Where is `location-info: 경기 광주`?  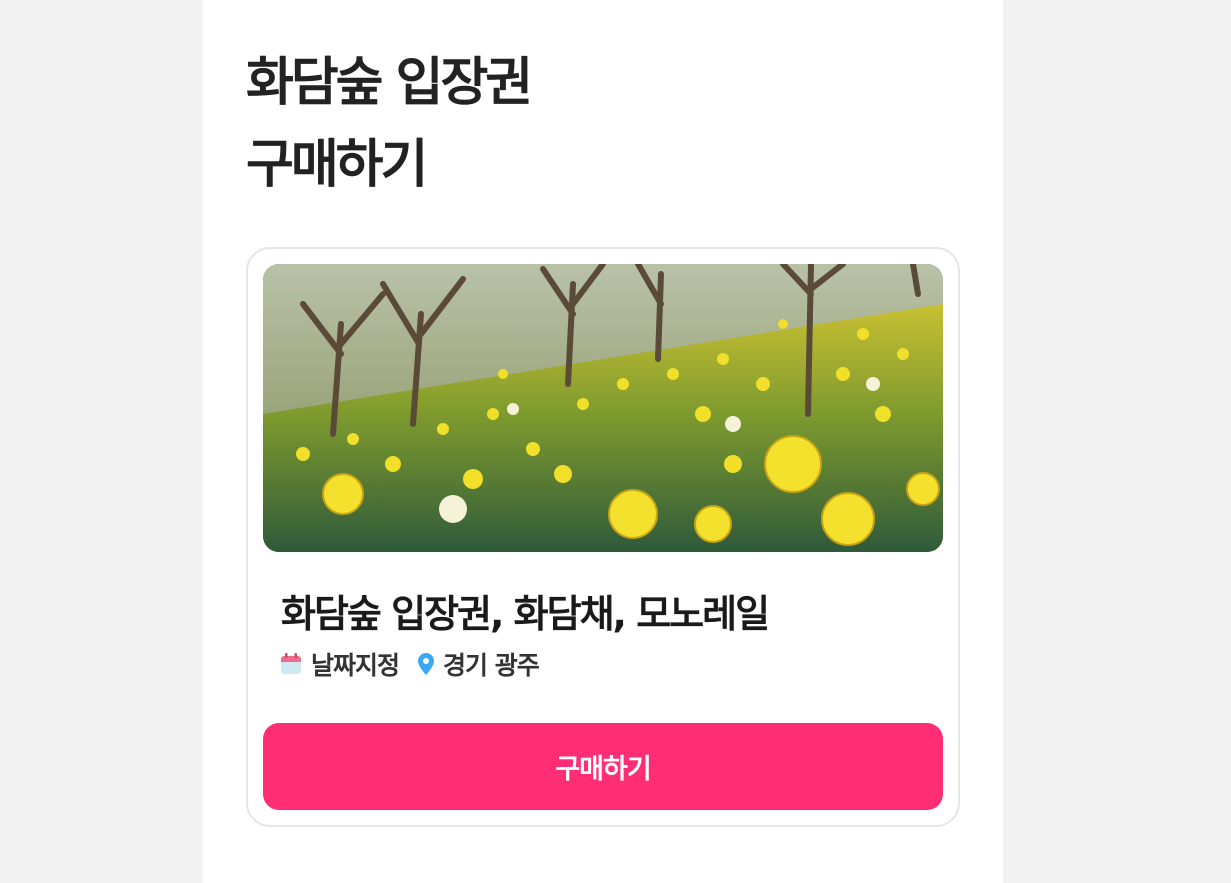 location-info: 경기 광주 is located at coordinates (478, 664).